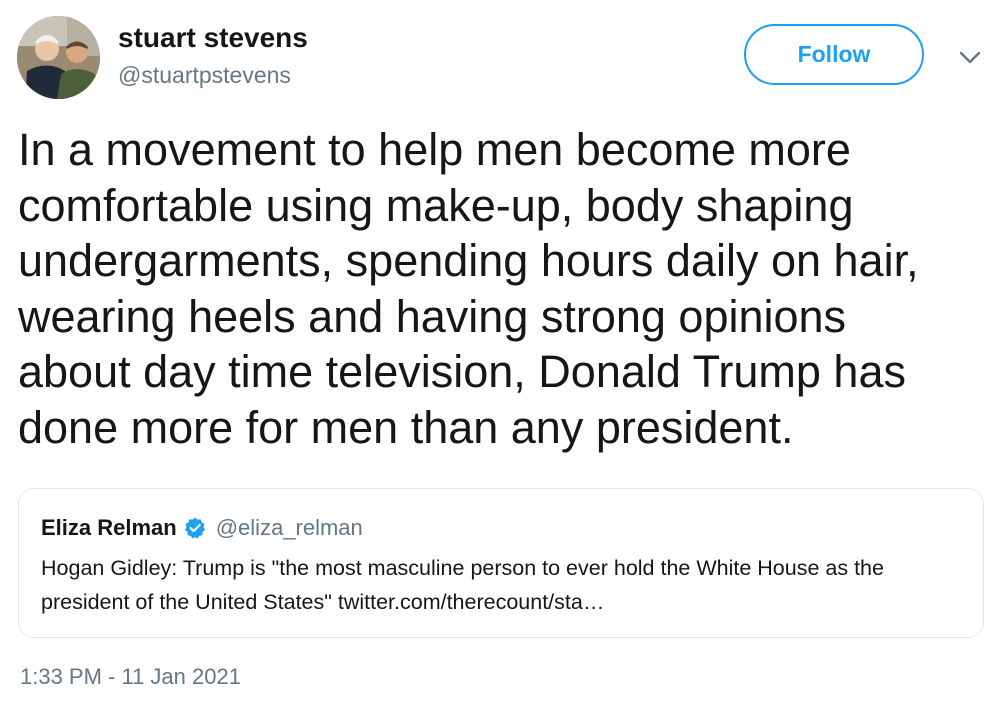  I want to click on follow-button: Follow, so click(834, 54).